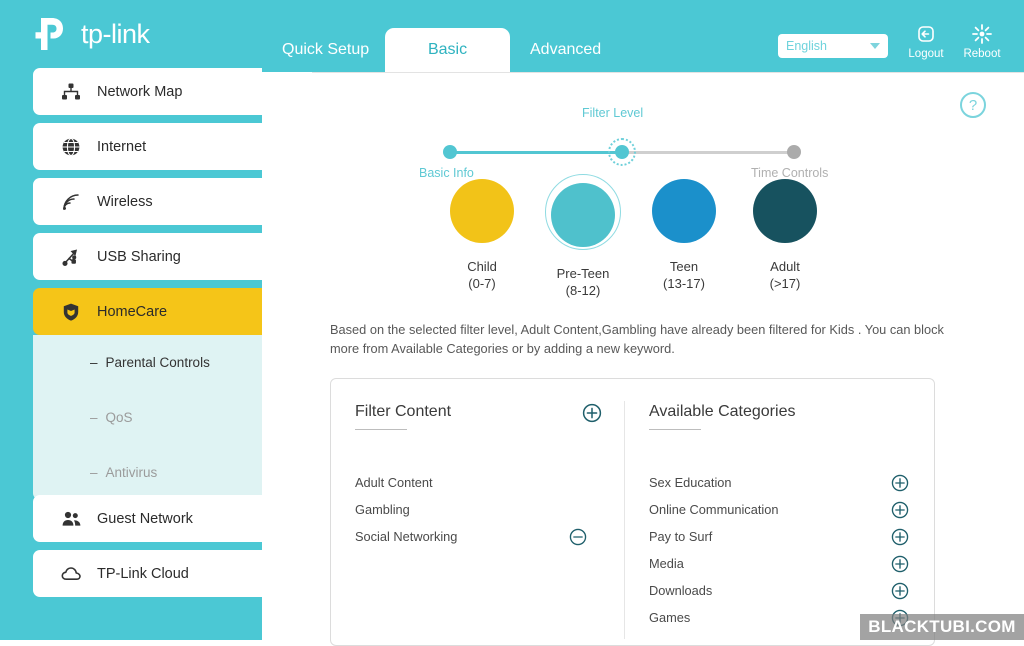 Image resolution: width=1024 pixels, height=646 pixels. I want to click on list-item: Gambling, so click(480, 509).